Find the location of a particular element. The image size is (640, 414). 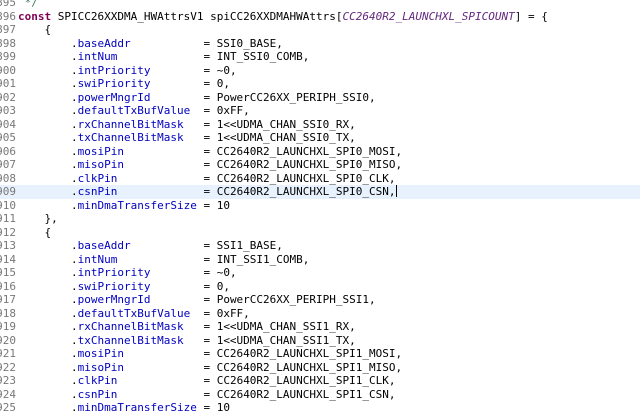

code-line: 913 .baseAddr = SSI1_BASE, is located at coordinates (320, 246).